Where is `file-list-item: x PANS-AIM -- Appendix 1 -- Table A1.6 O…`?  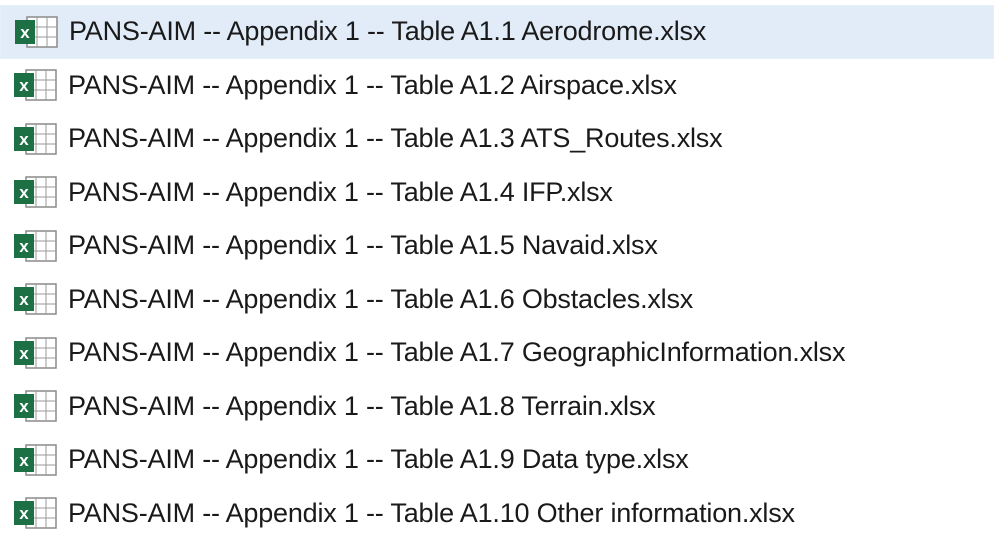 file-list-item: x PANS-AIM -- Appendix 1 -- Table A1.6 O… is located at coordinates (497, 300).